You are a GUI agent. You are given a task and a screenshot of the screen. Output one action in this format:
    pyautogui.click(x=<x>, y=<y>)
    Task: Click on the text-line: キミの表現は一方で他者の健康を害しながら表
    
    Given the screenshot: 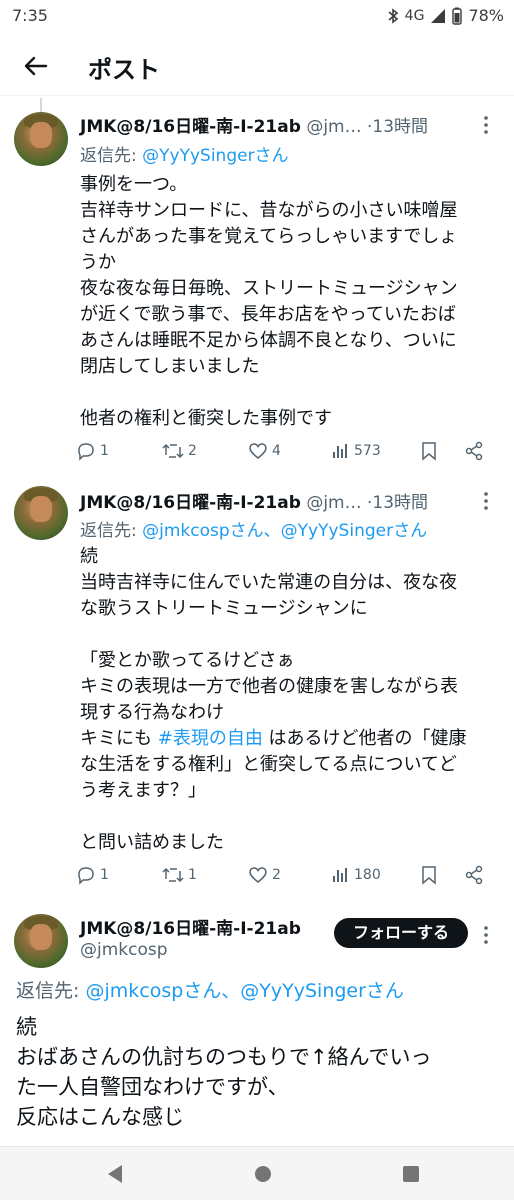 What is the action you would take?
    pyautogui.click(x=269, y=686)
    